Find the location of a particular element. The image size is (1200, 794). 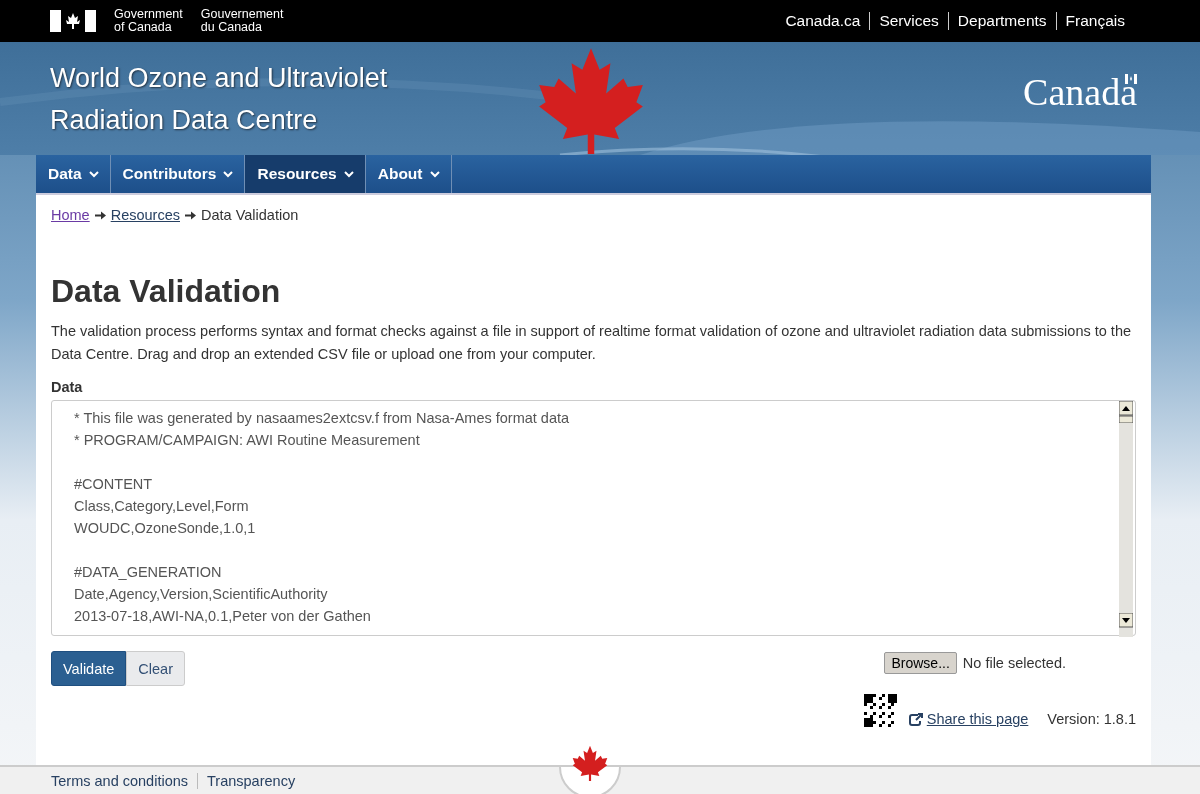

share-icon is located at coordinates (915, 719).